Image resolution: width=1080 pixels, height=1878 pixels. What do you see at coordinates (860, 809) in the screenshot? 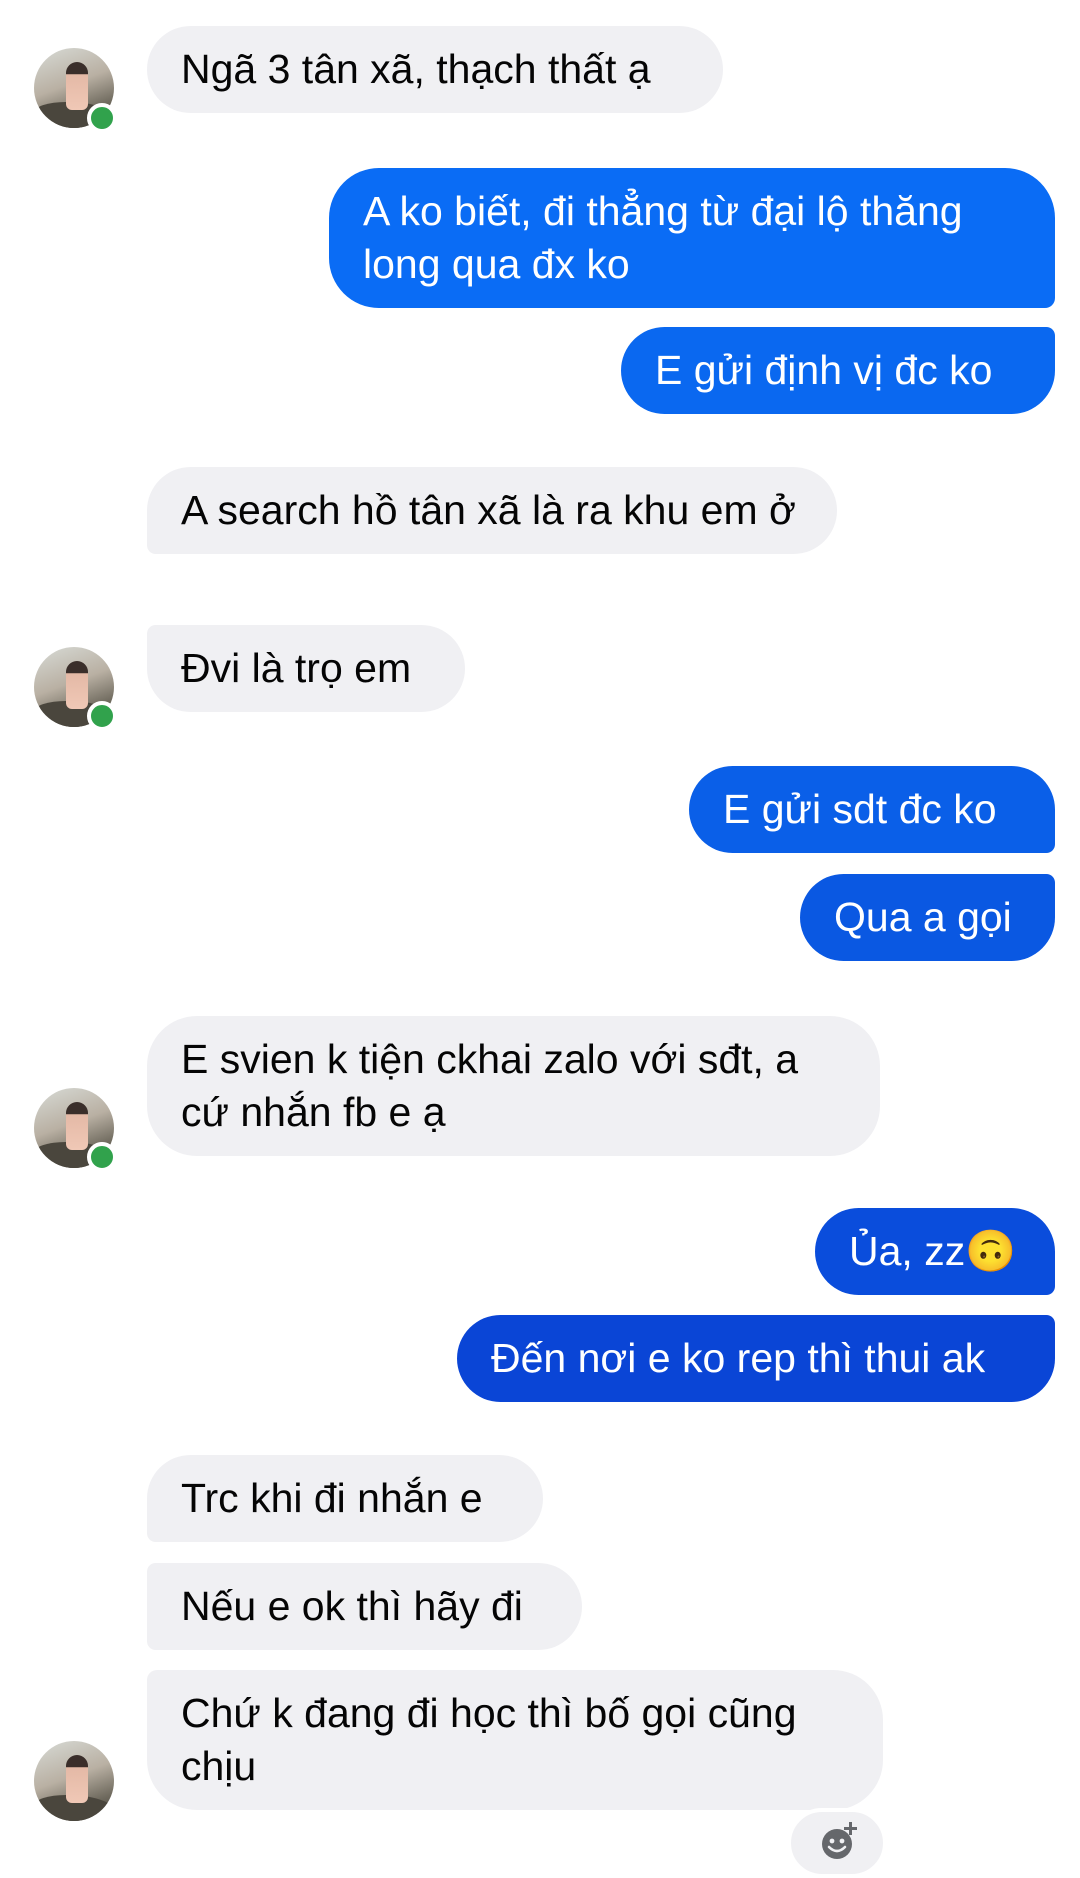
I see `message-text: E gửi sdt đc ko` at bounding box center [860, 809].